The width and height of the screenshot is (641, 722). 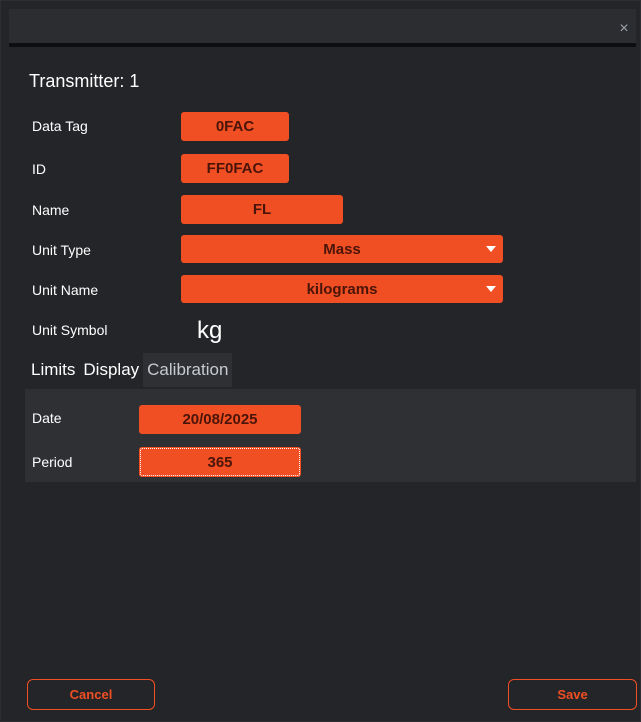 I want to click on tab-display: Display, so click(x=111, y=370).